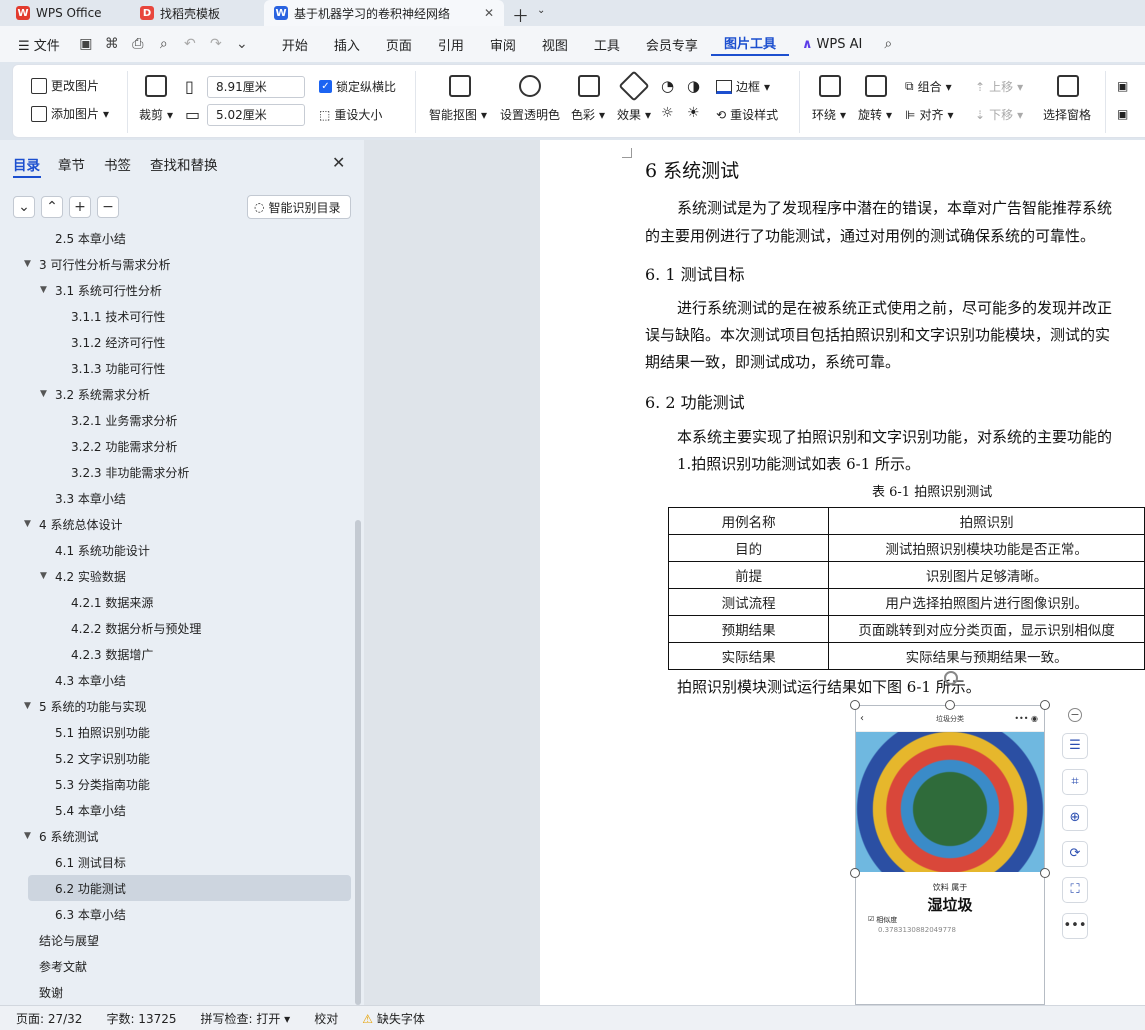  I want to click on effects-icon, so click(634, 86).